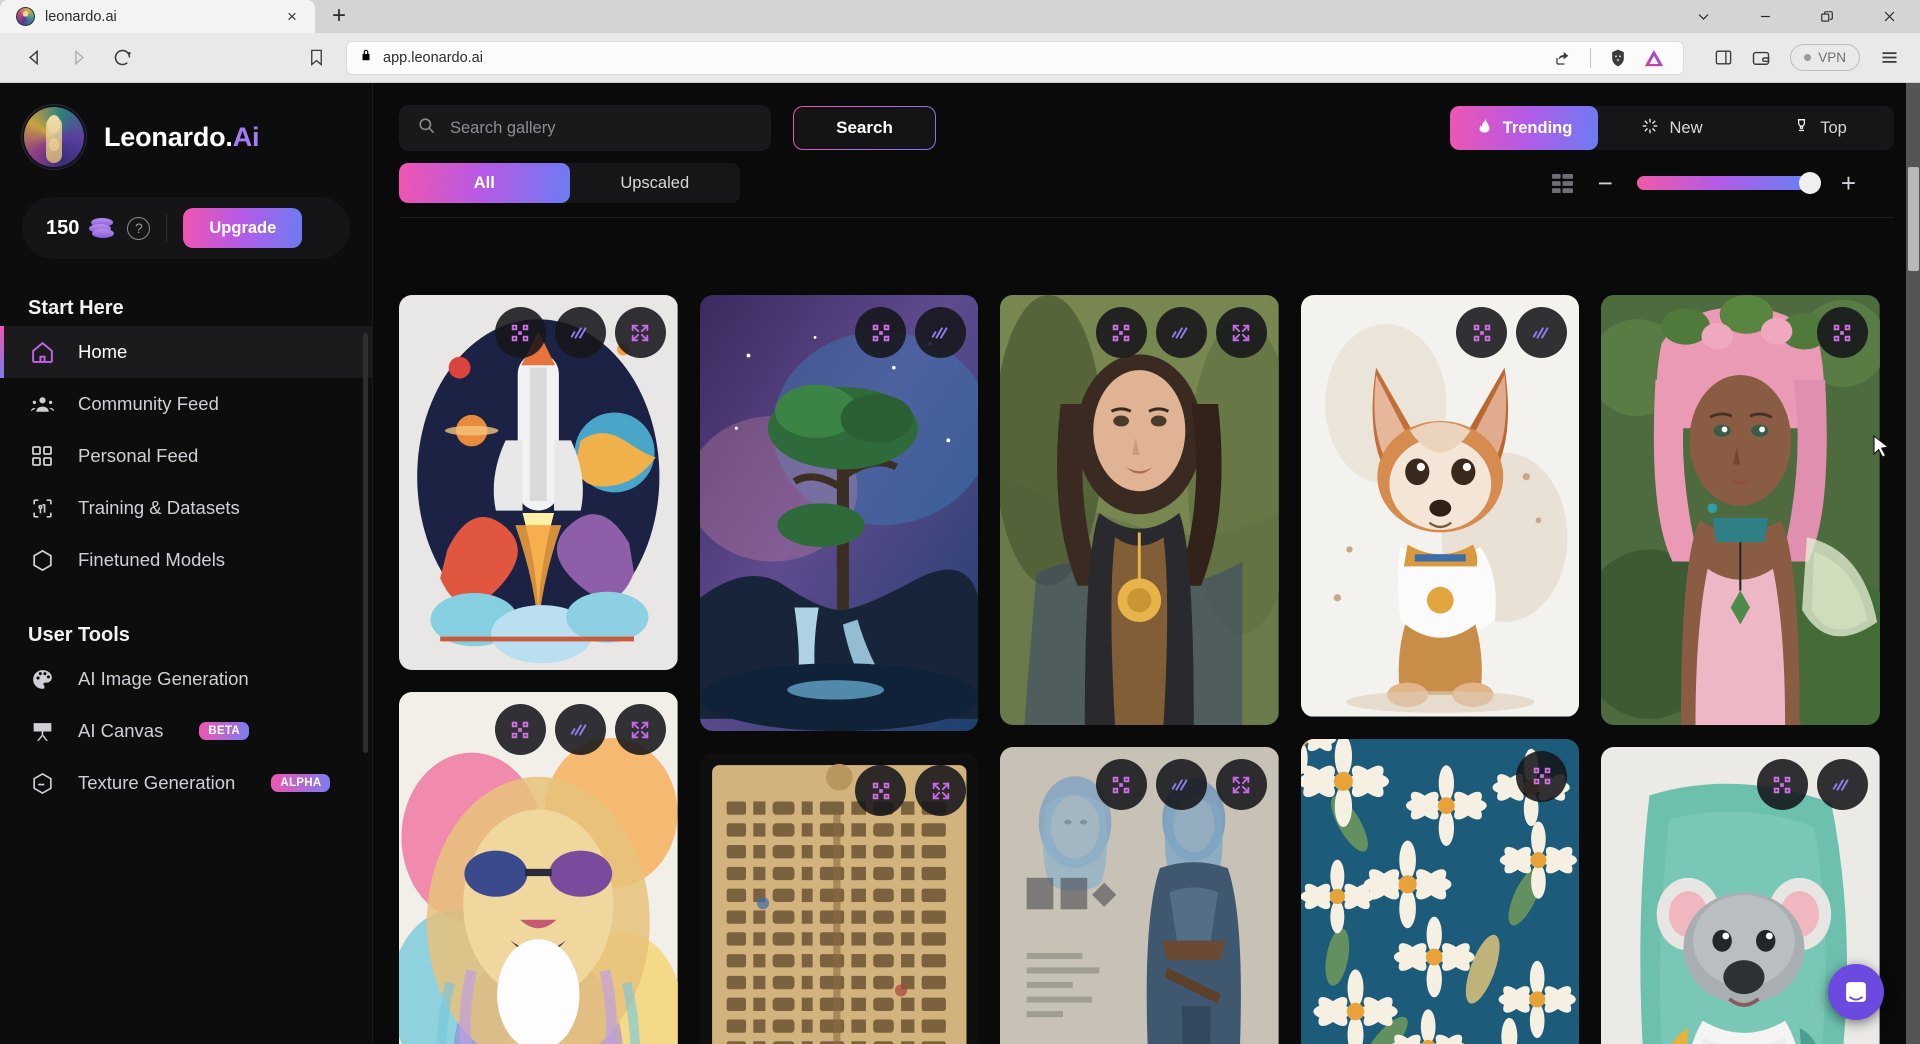 The width and height of the screenshot is (1920, 1044). Describe the element at coordinates (81, 16) in the screenshot. I see `tab-title: leonardo.ai` at that location.